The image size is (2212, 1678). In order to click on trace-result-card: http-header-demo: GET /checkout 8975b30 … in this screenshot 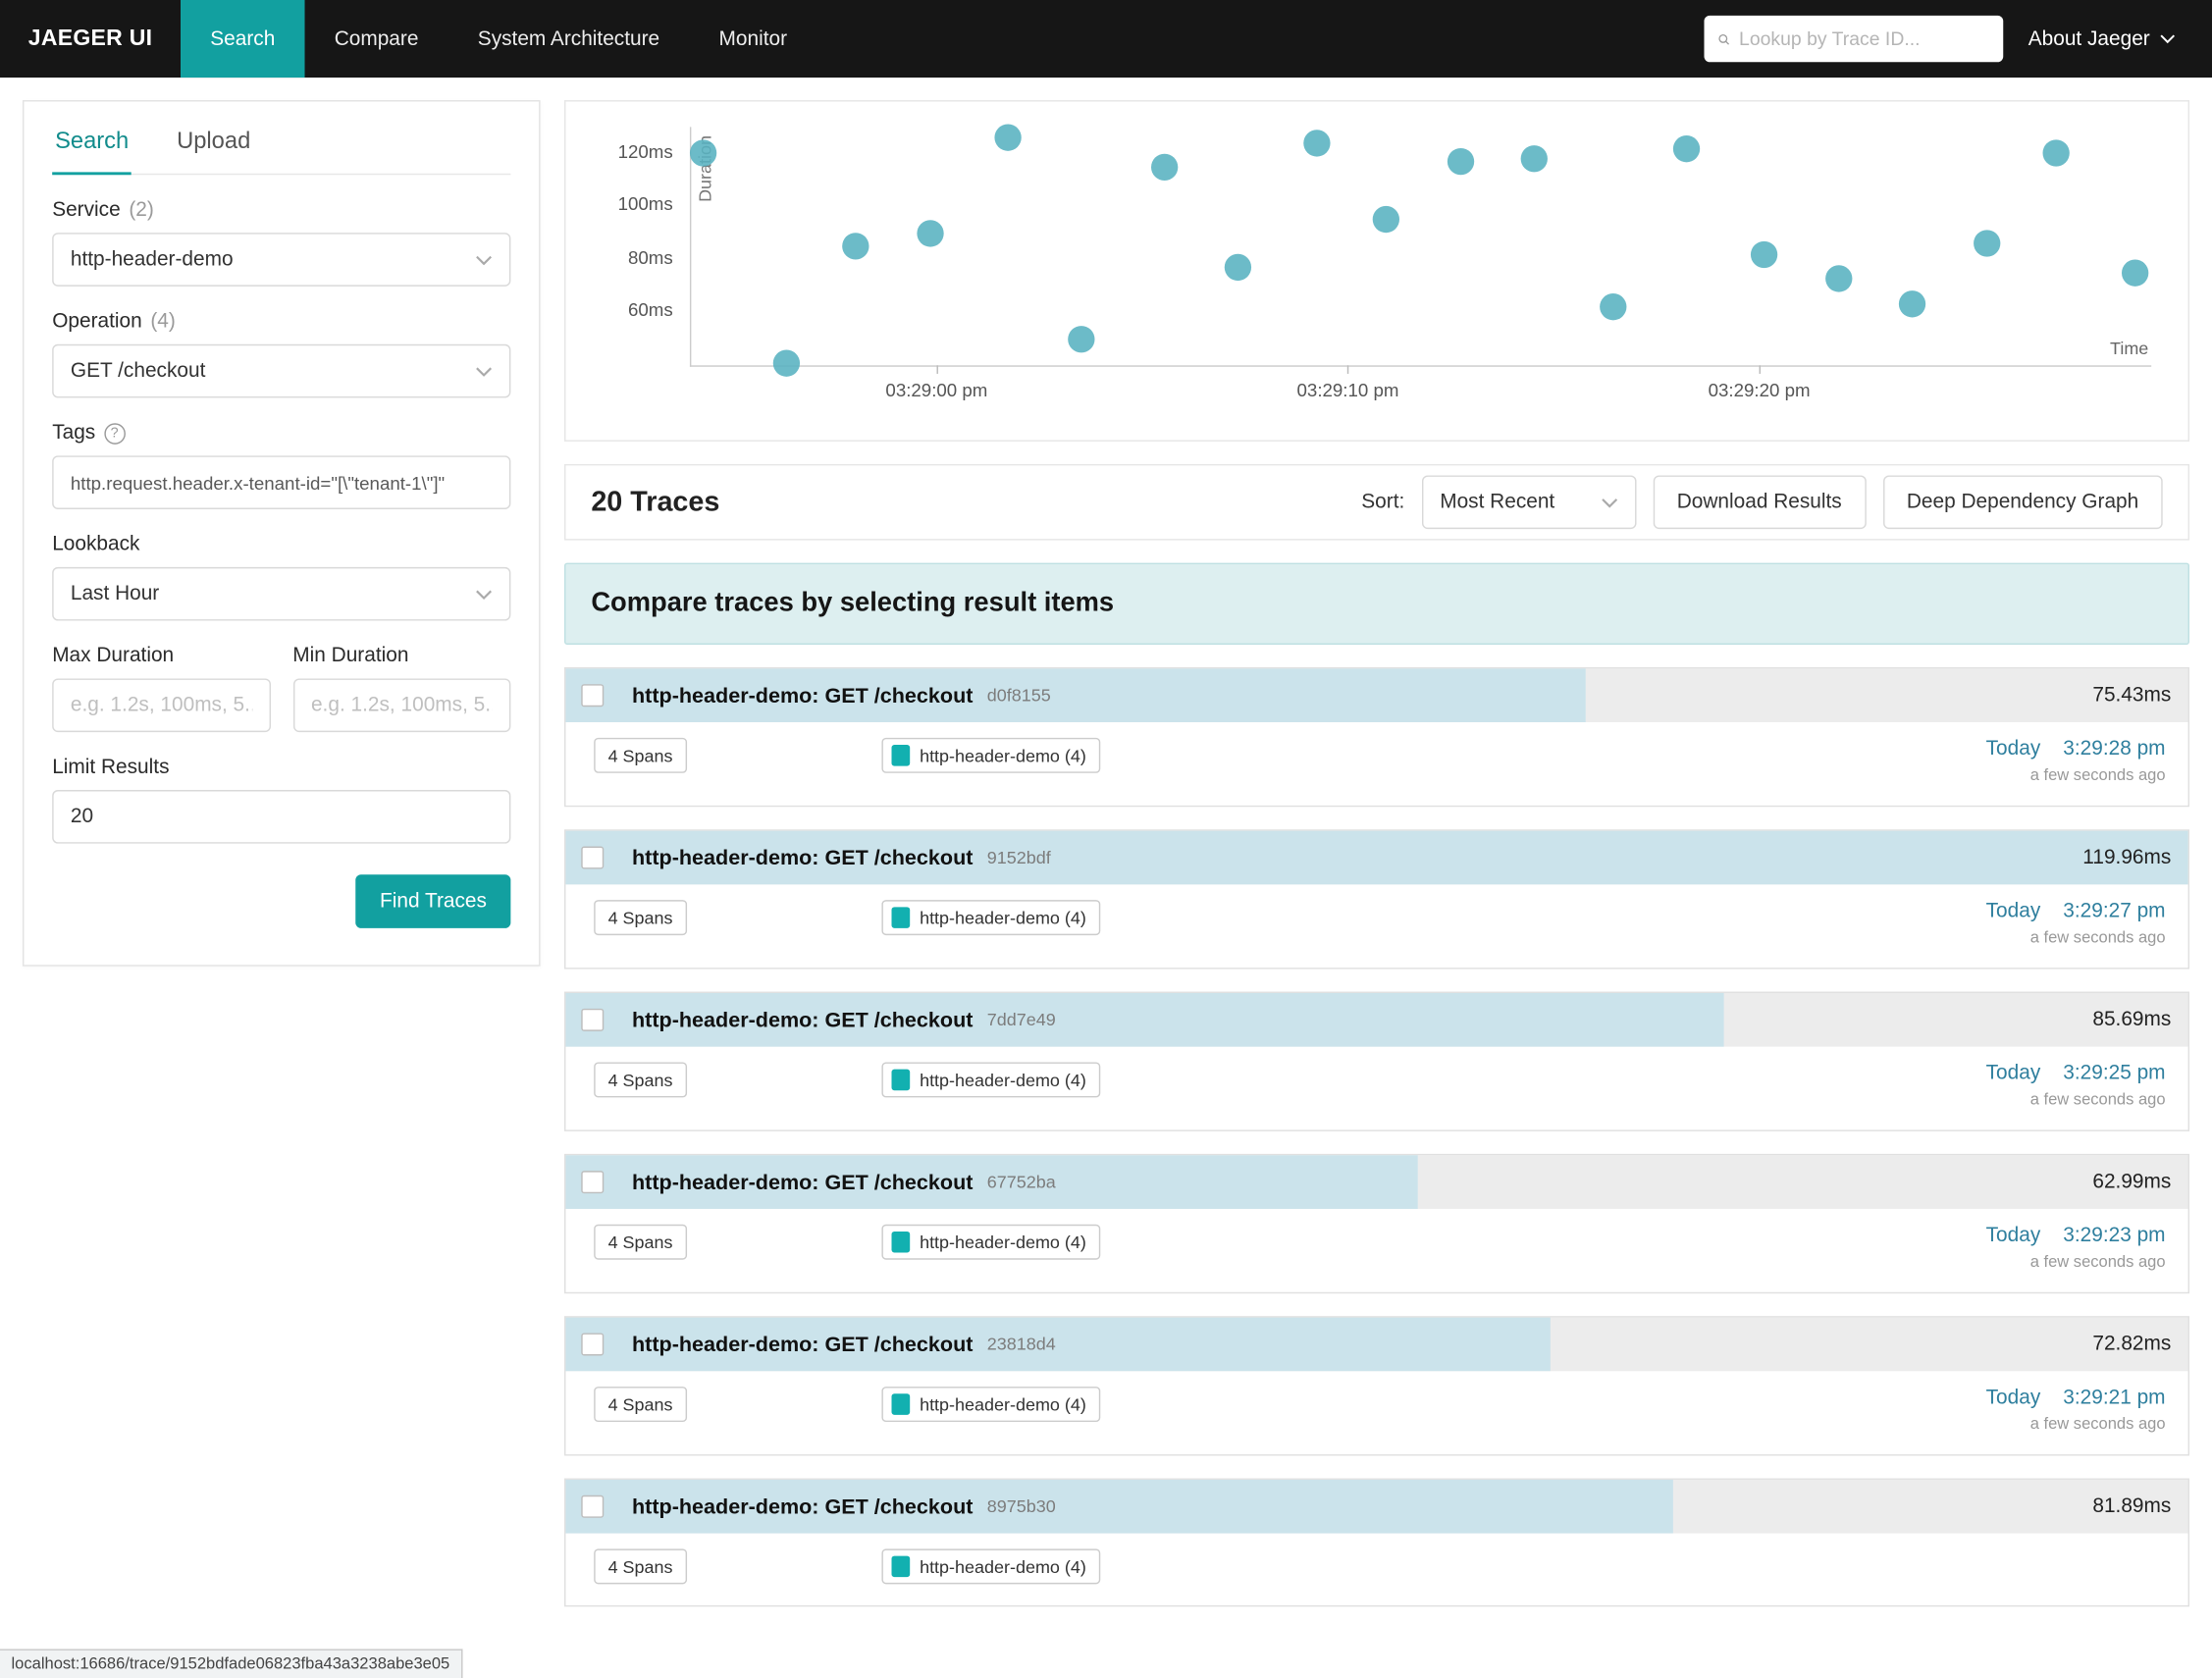, I will do `click(1377, 1542)`.